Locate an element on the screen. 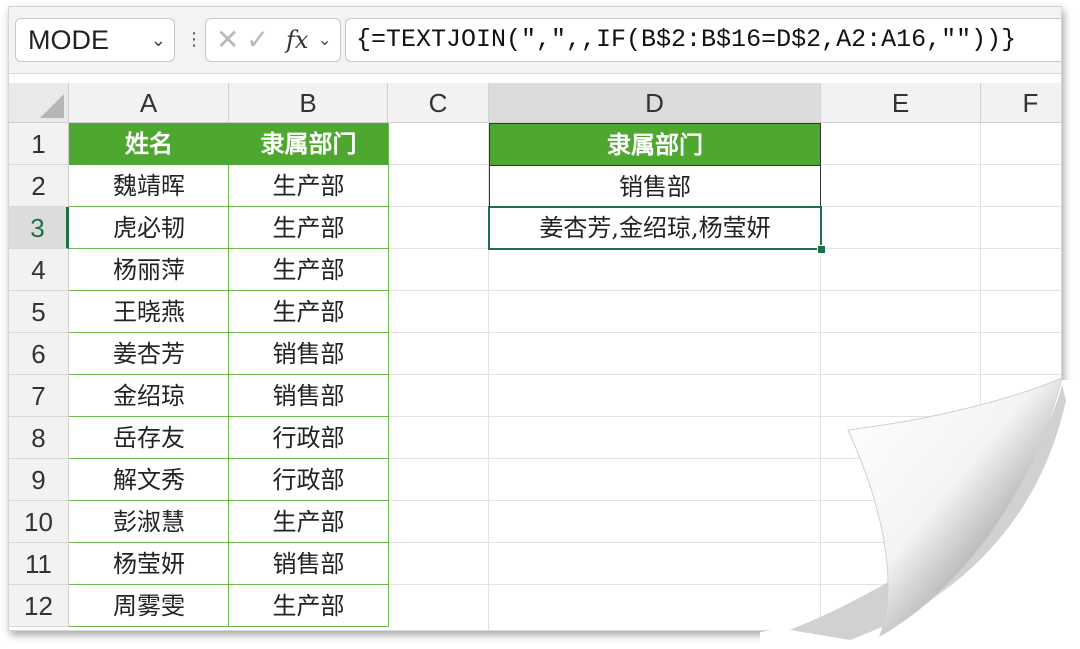  row-header-8: 8 is located at coordinates (39, 438).